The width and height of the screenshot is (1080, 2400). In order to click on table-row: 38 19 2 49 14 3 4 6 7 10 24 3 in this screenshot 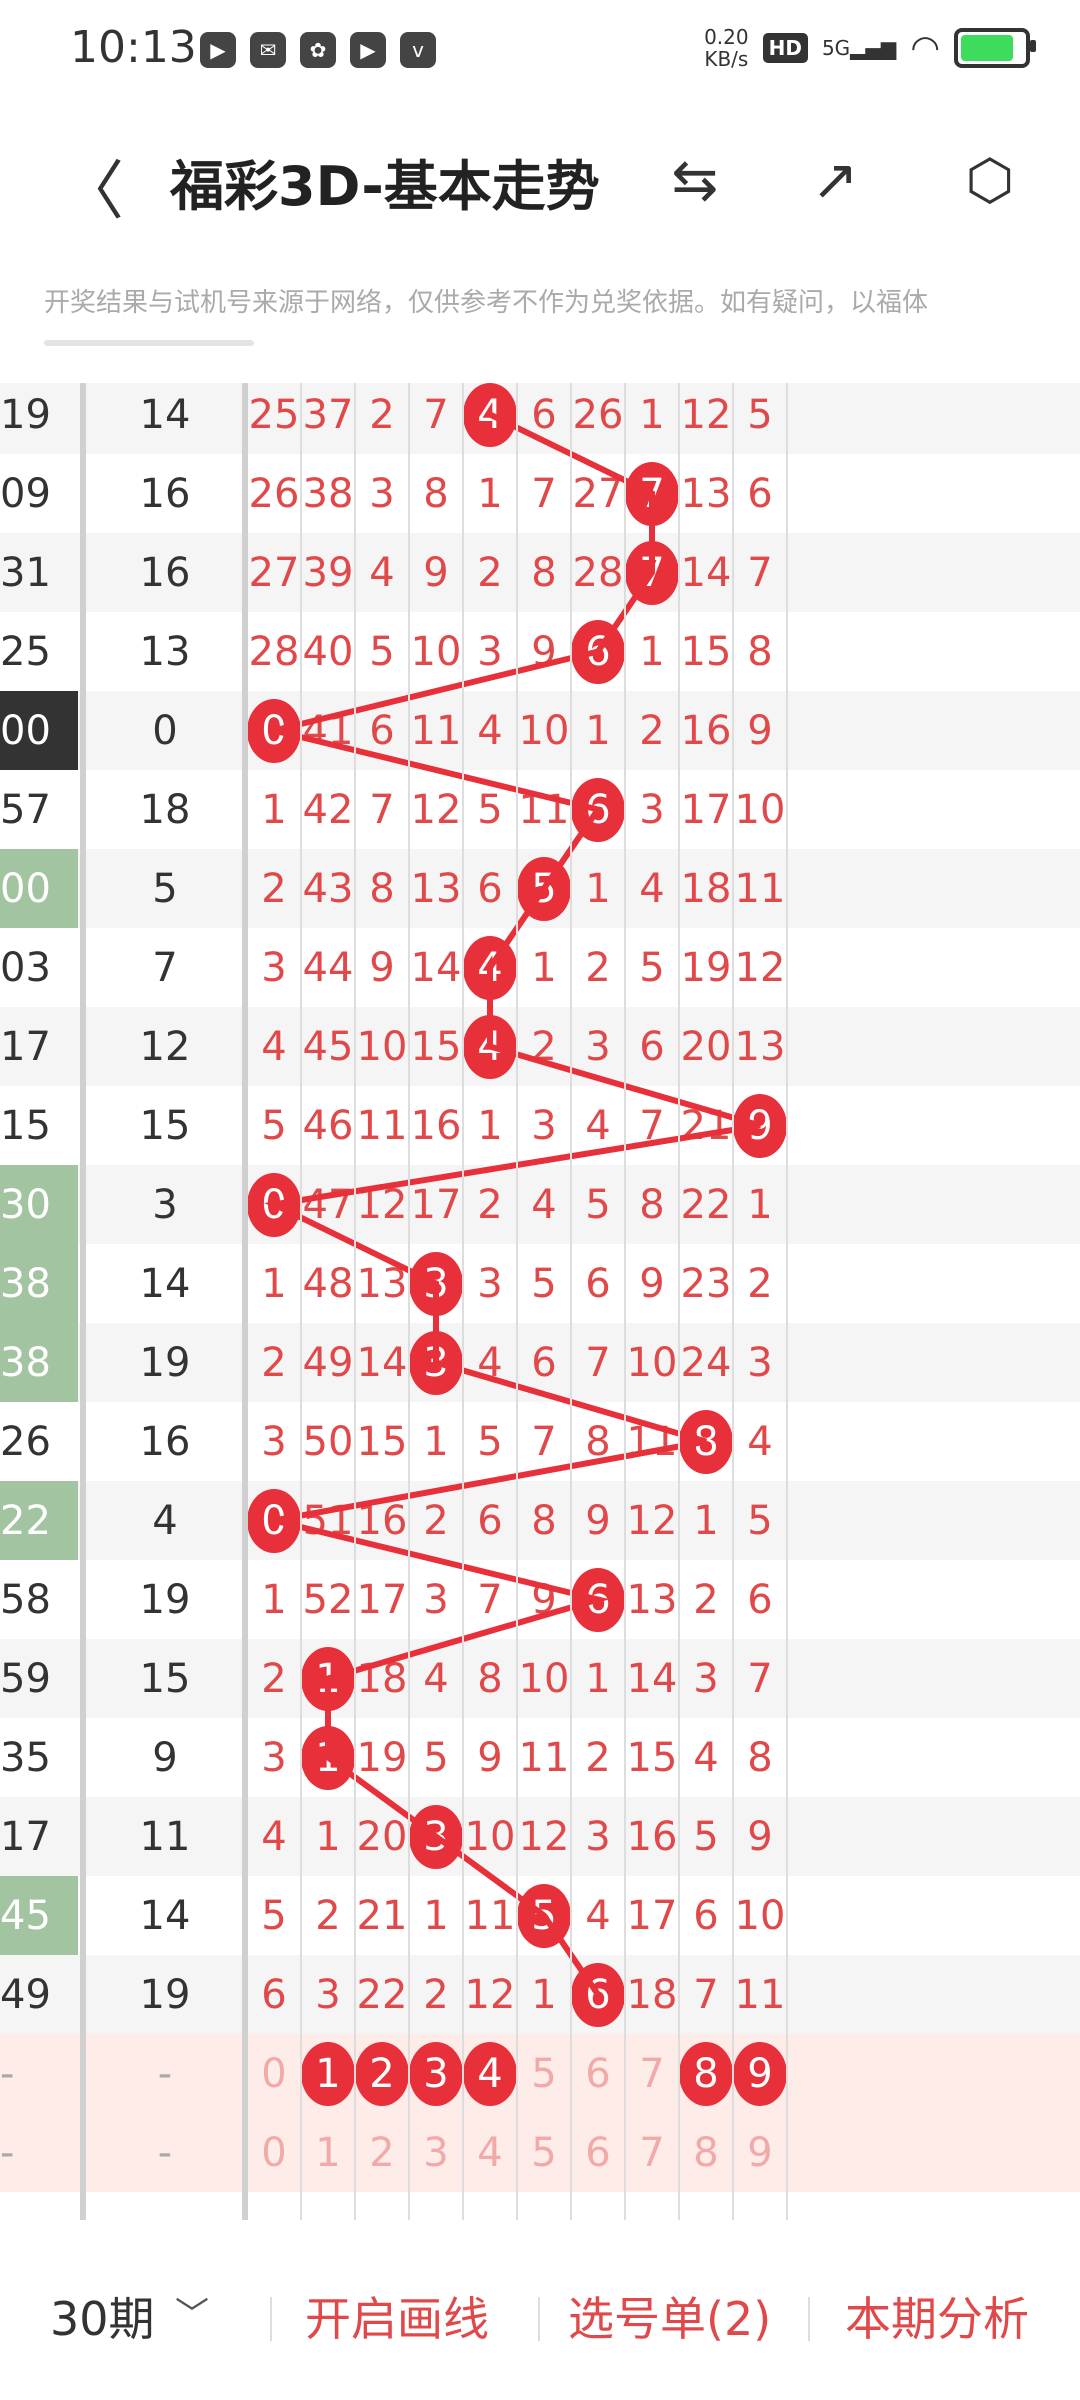, I will do `click(540, 1362)`.